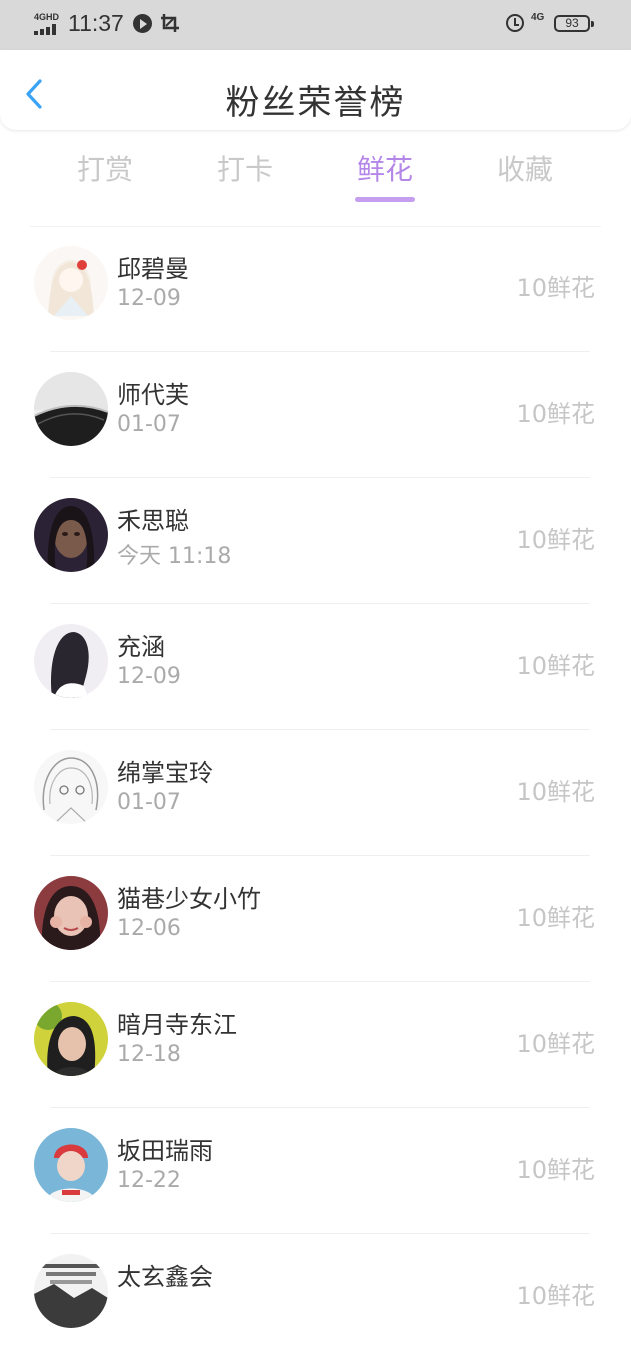 This screenshot has width=631, height=1360. Describe the element at coordinates (525, 168) in the screenshot. I see `tab-favorites: 收藏` at that location.